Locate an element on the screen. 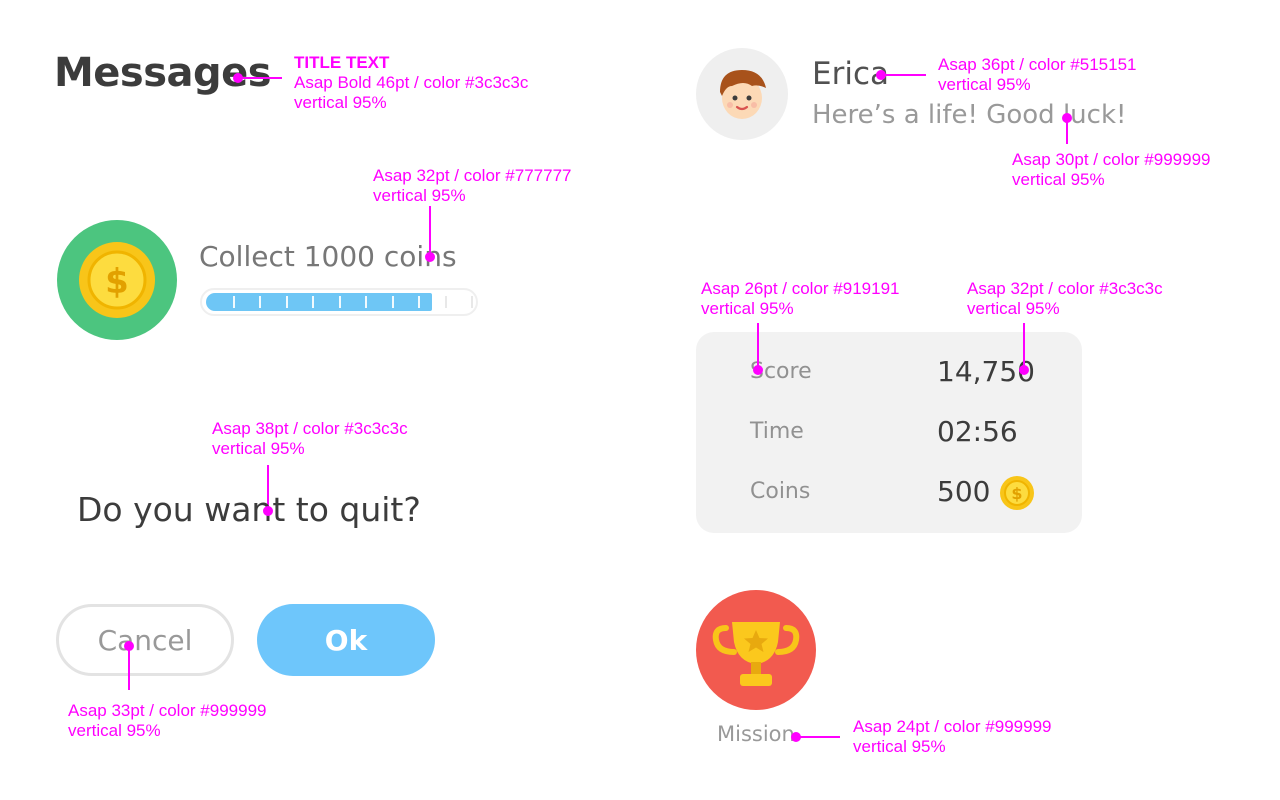 The height and width of the screenshot is (800, 1280). annotation-spec: Asap 38pt / color #3c3c3c is located at coordinates (310, 428).